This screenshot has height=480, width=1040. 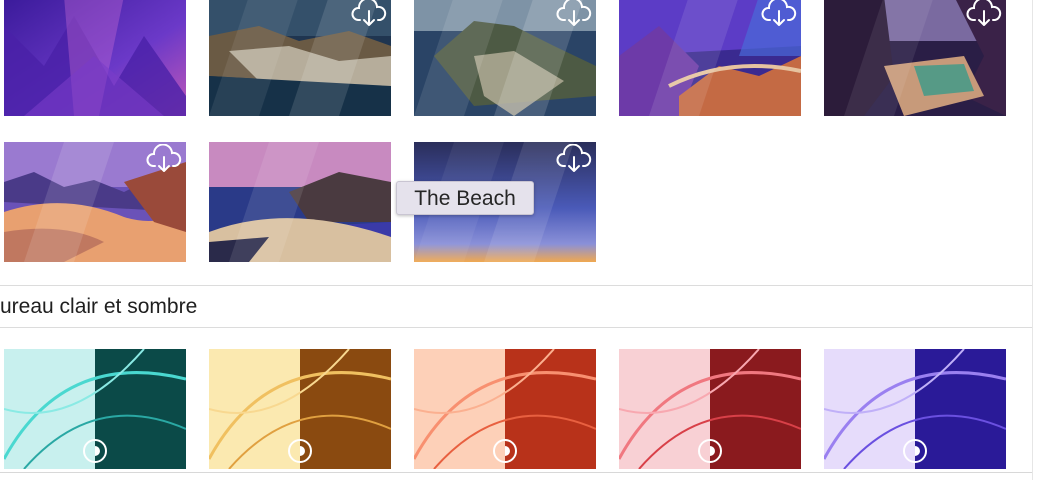 What do you see at coordinates (505, 58) in the screenshot?
I see `wallpaper-thumb-catalina-island` at bounding box center [505, 58].